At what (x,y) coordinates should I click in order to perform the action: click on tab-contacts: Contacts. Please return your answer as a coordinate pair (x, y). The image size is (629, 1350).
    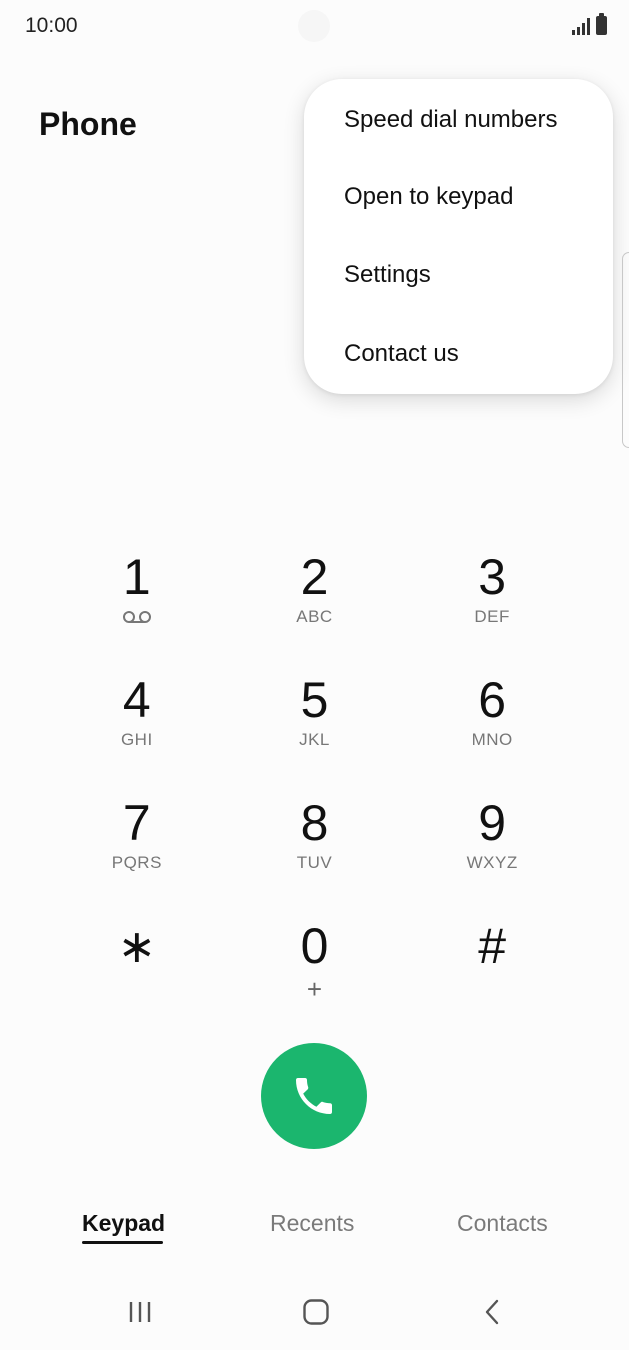
    Looking at the image, I should click on (502, 1223).